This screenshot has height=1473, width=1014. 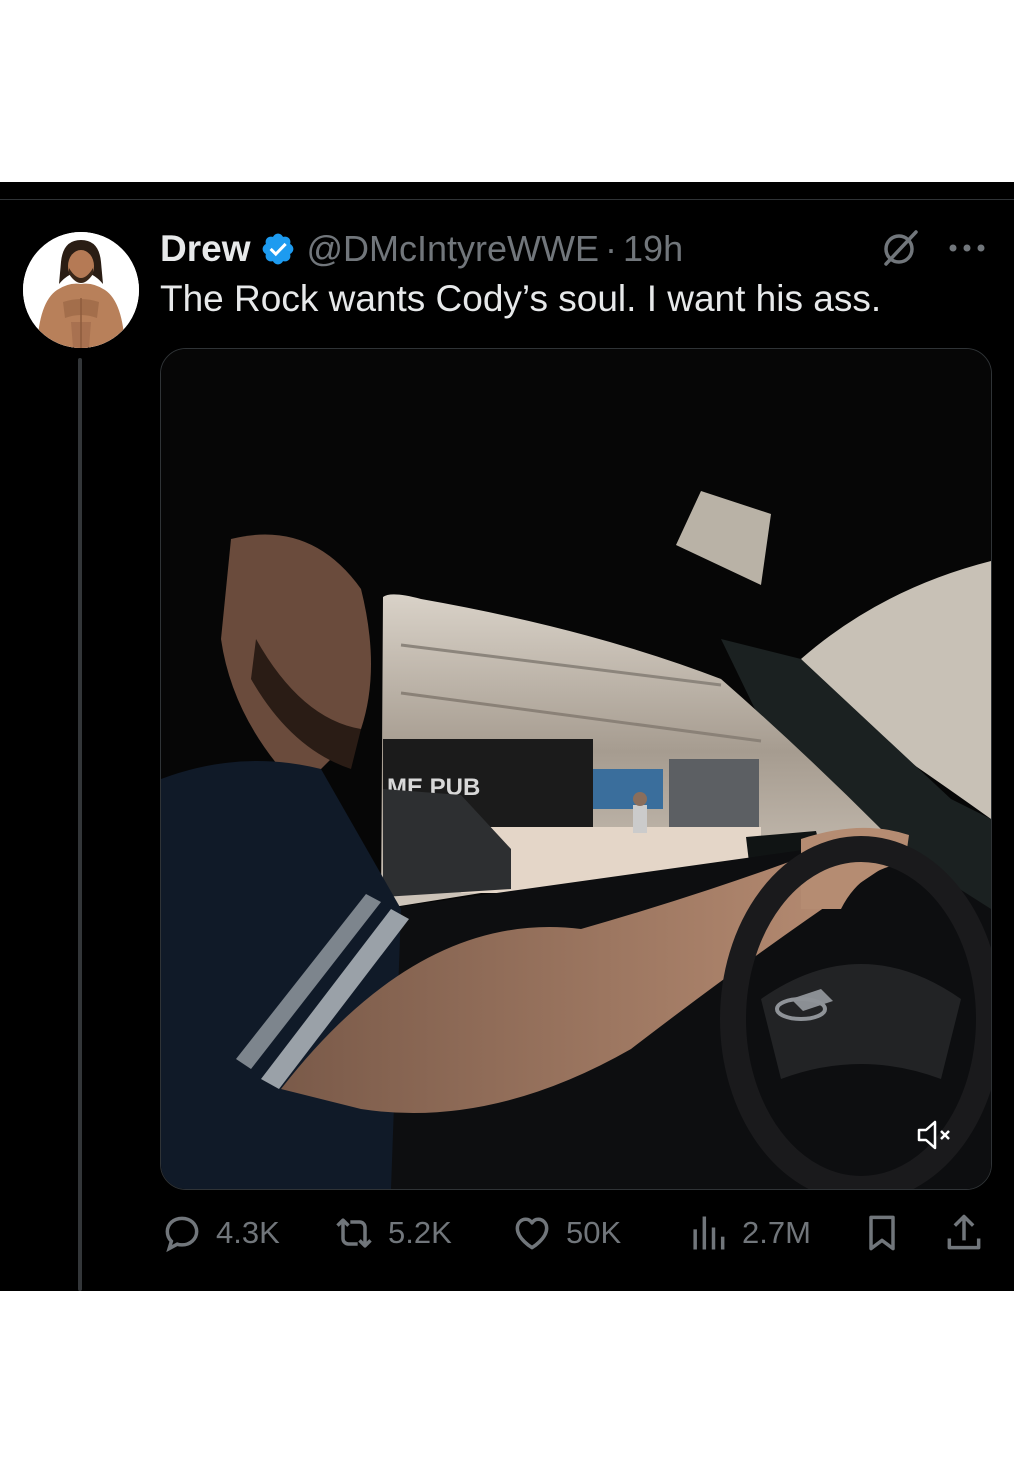 What do you see at coordinates (967, 248) in the screenshot?
I see `more-options-icon` at bounding box center [967, 248].